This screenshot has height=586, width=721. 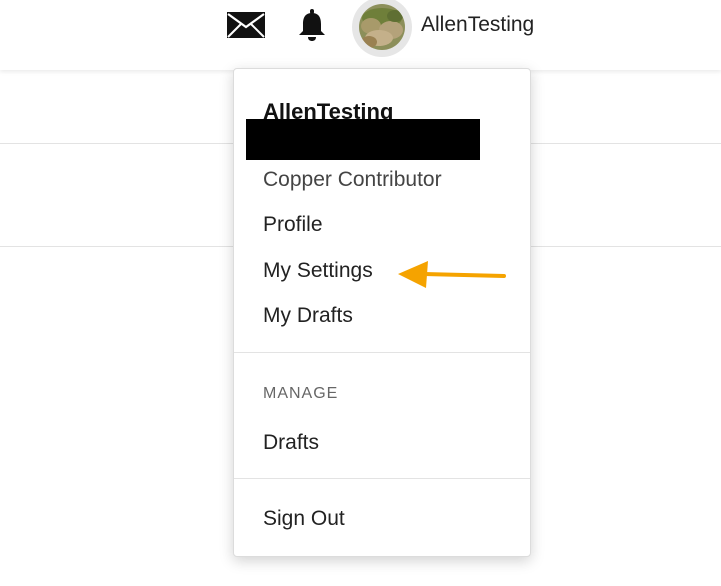 I want to click on sign-out-link: Sign Out, so click(x=304, y=519).